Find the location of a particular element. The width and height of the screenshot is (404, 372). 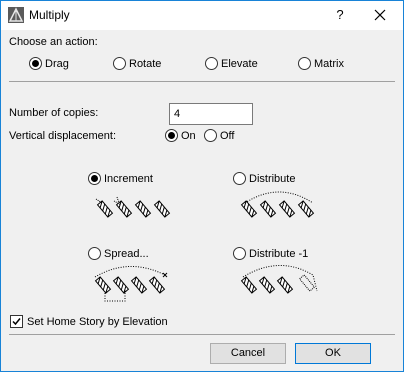

ok-button: OK is located at coordinates (333, 353).